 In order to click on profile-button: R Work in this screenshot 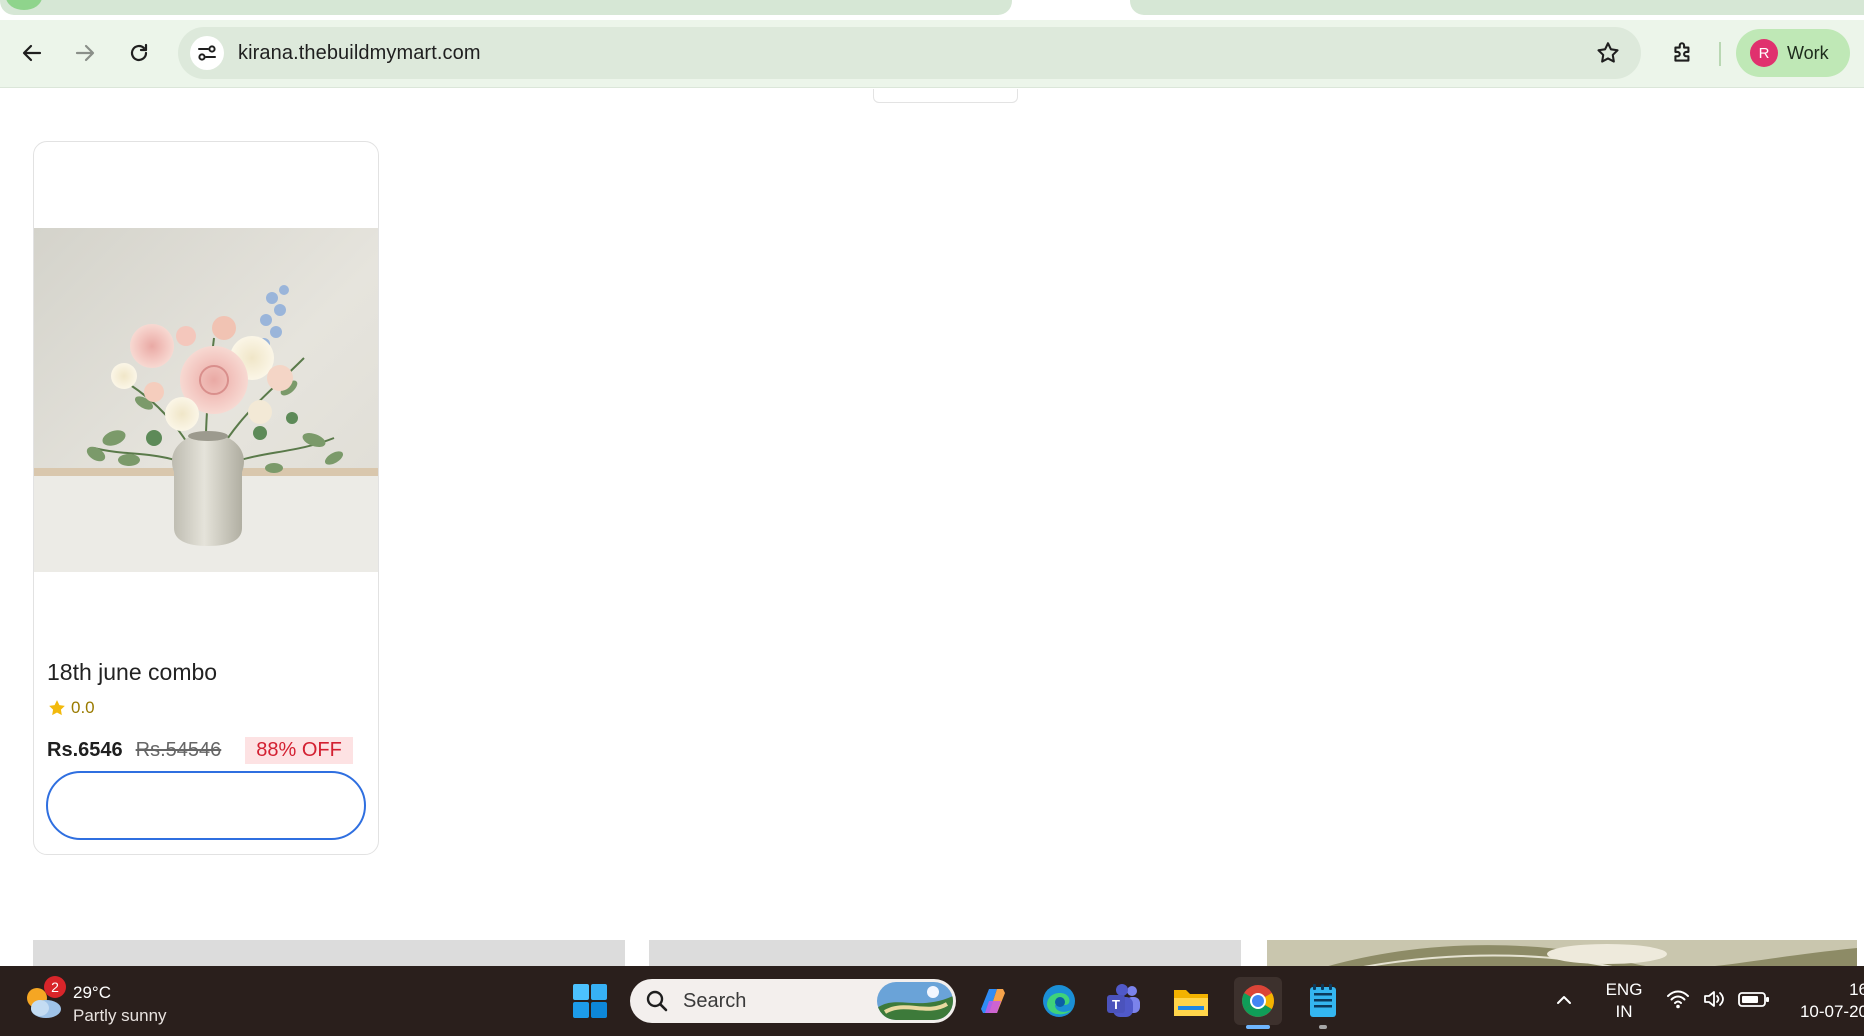, I will do `click(1793, 53)`.